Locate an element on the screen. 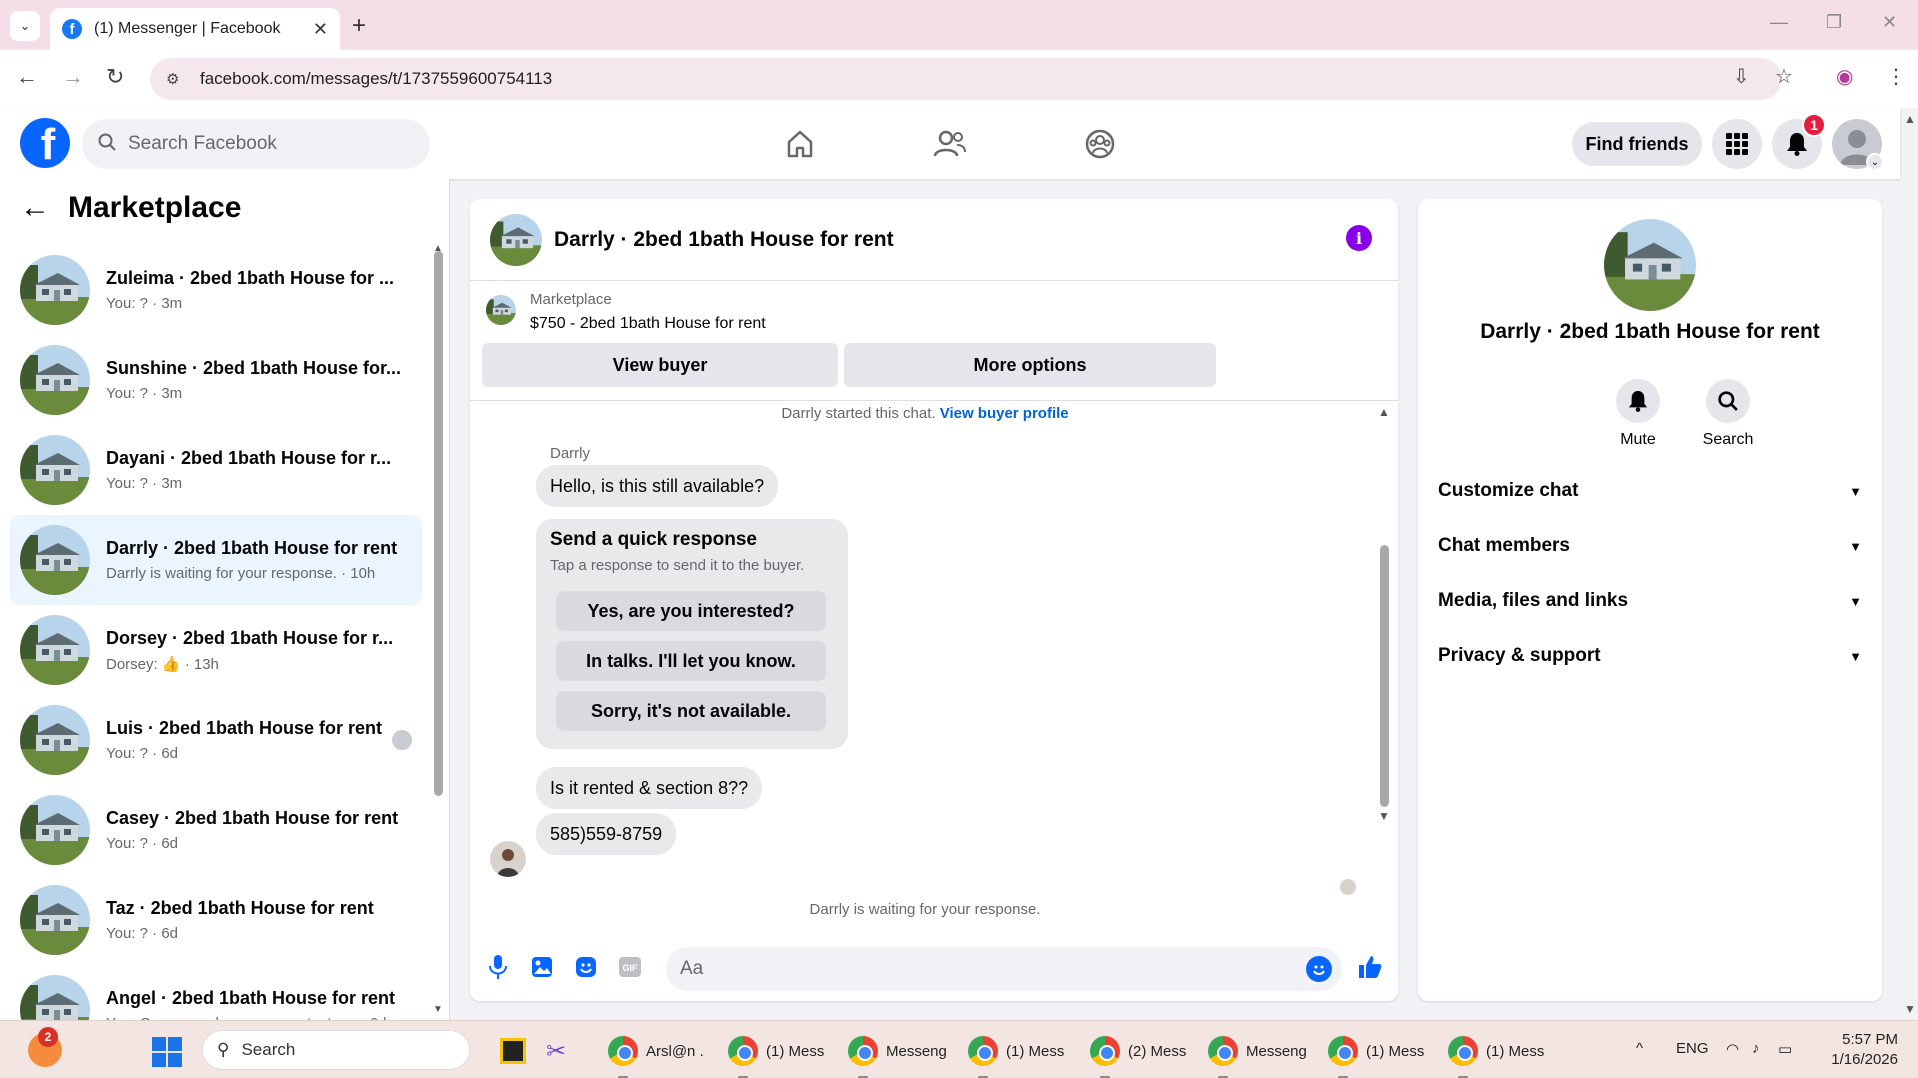  search-action: Search is located at coordinates (1728, 414).